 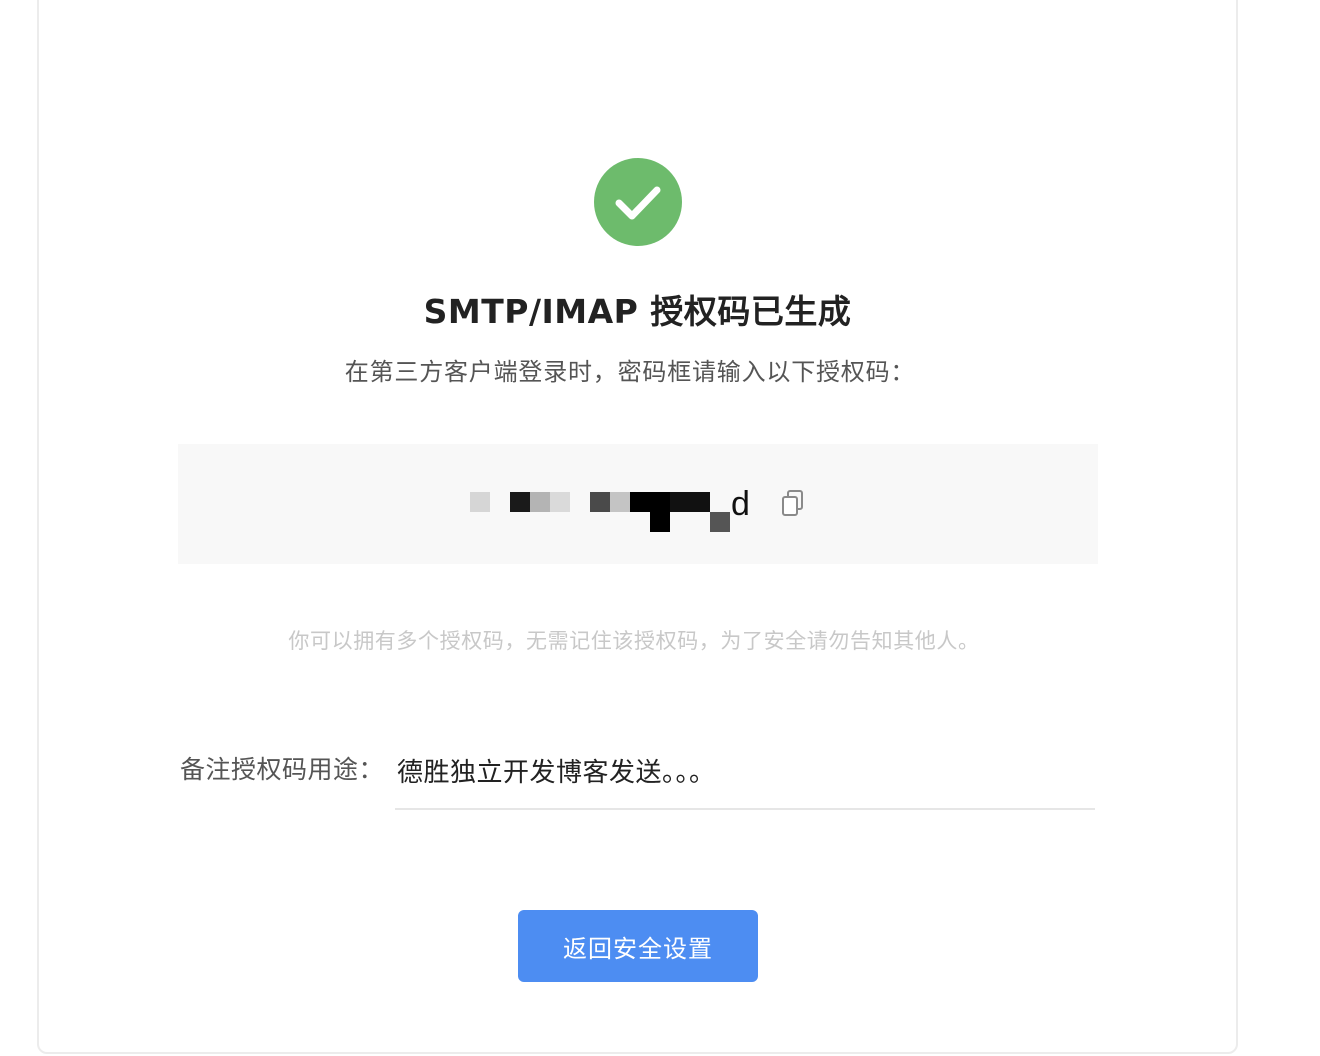 What do you see at coordinates (793, 504) in the screenshot?
I see `copy-icon` at bounding box center [793, 504].